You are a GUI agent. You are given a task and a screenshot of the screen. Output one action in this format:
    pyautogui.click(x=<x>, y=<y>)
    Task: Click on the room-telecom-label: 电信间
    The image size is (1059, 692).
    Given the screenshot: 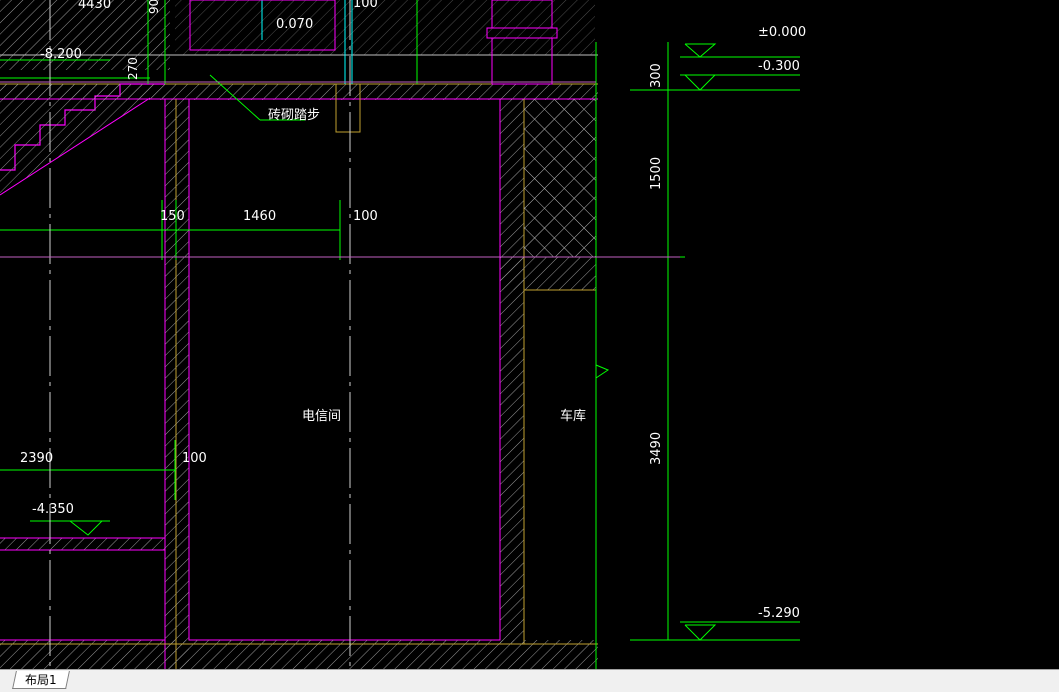 What is the action you would take?
    pyautogui.click(x=321, y=416)
    